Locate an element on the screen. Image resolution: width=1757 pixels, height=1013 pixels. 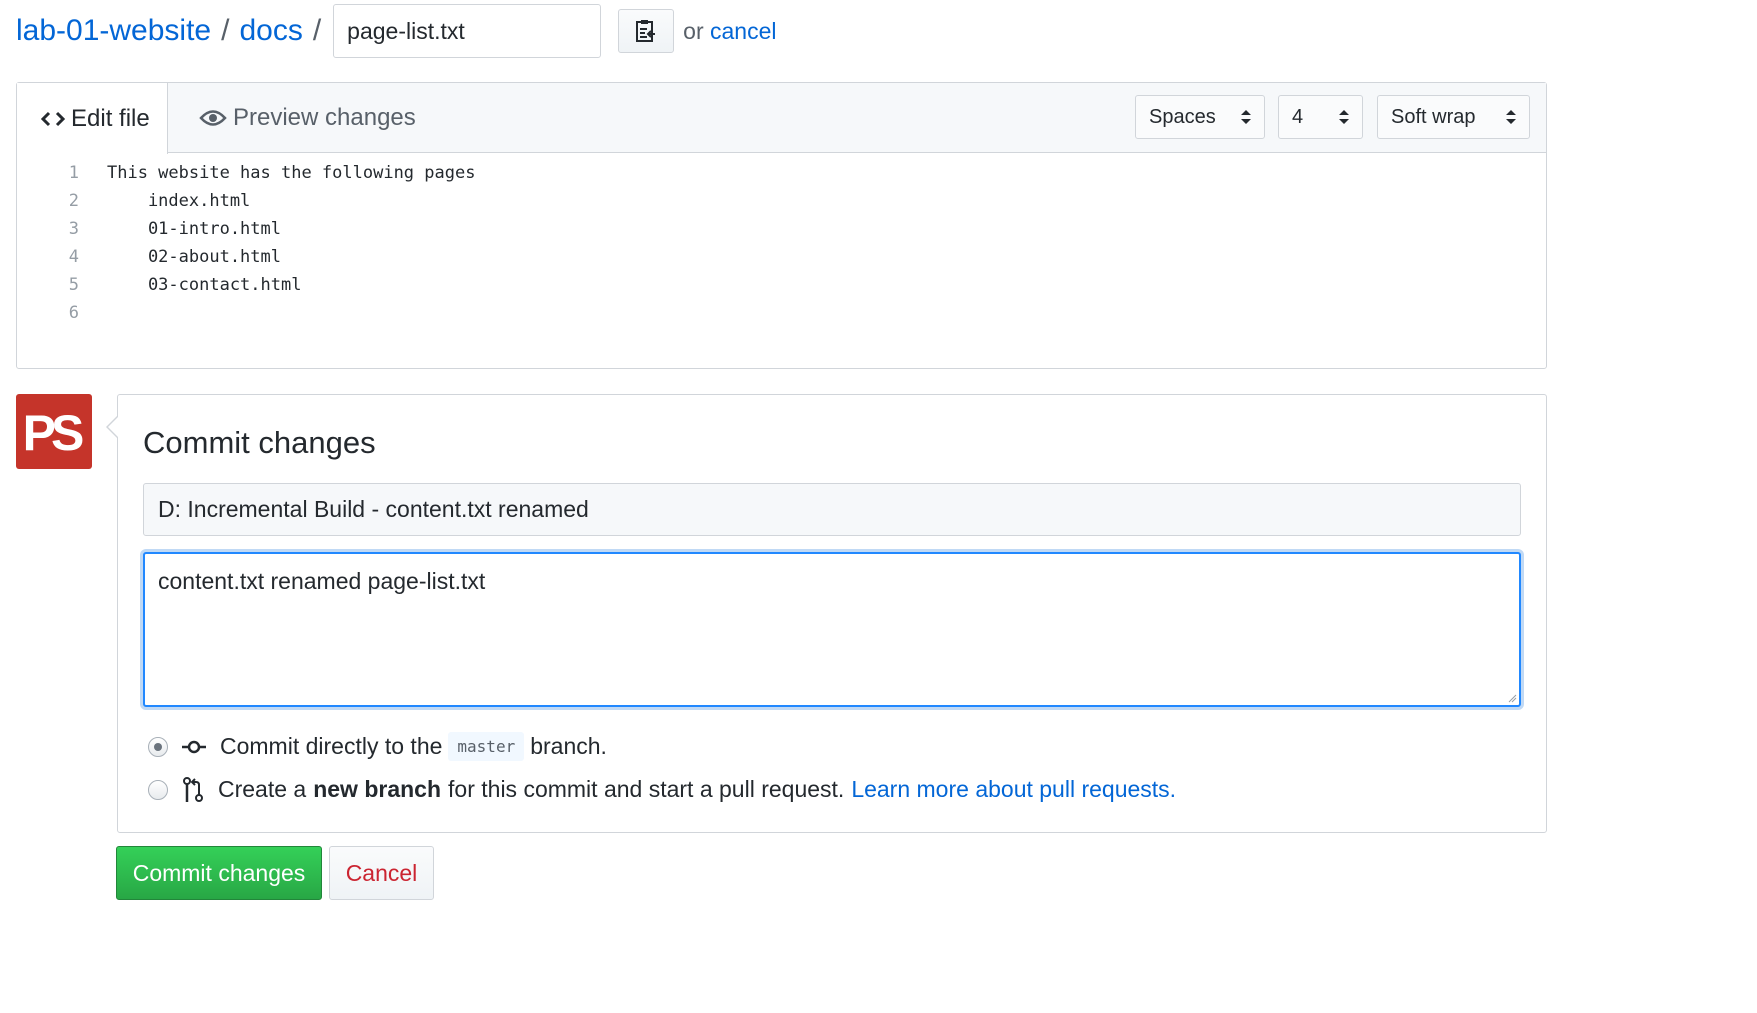
learn-more-pull-requests-link: Learn more about pull requests. is located at coordinates (1013, 789).